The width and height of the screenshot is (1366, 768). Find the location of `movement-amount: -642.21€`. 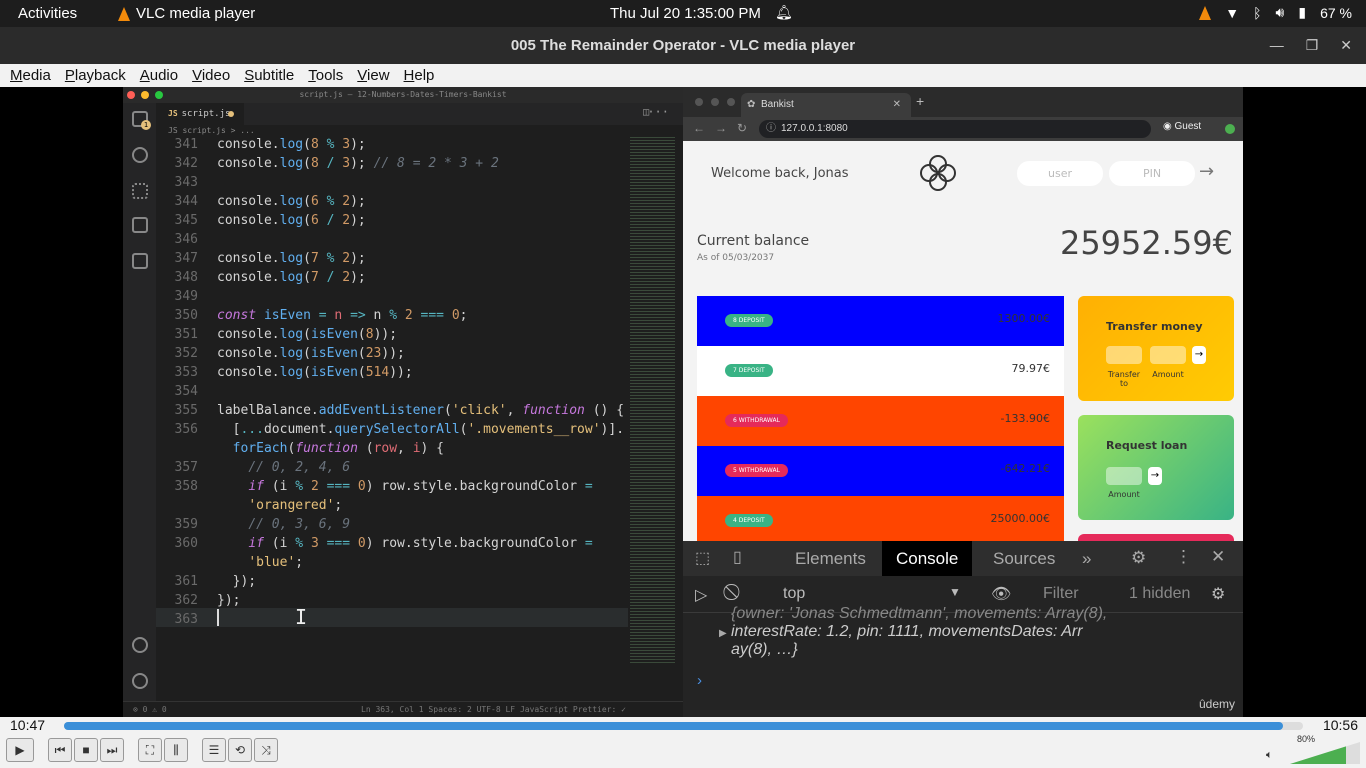

movement-amount: -642.21€ is located at coordinates (1025, 468).